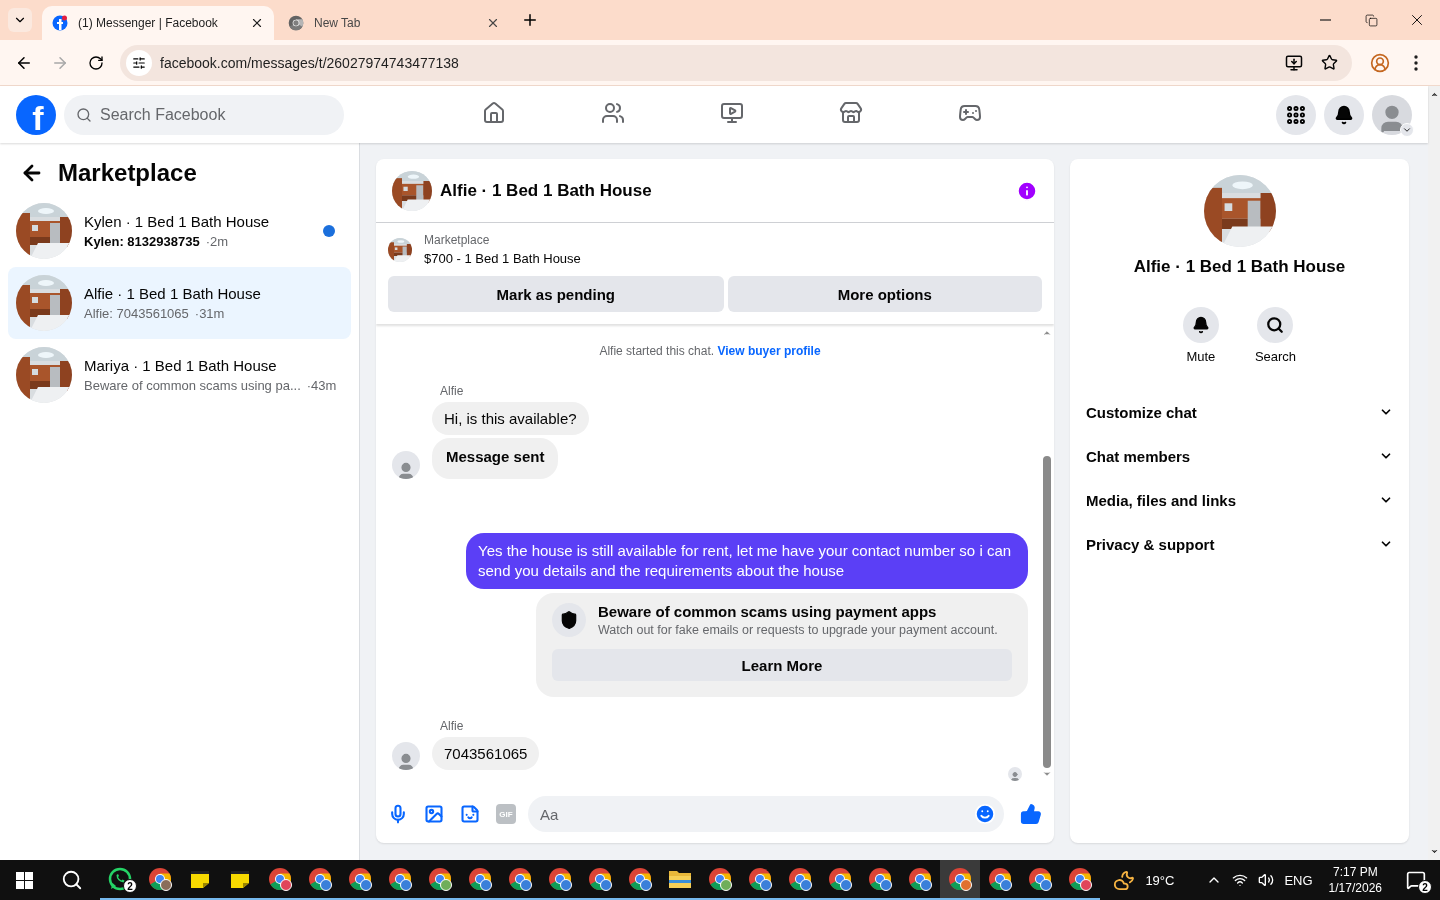 This screenshot has width=1440, height=900. Describe the element at coordinates (1329, 62) in the screenshot. I see `bookmark-star-icon` at that location.